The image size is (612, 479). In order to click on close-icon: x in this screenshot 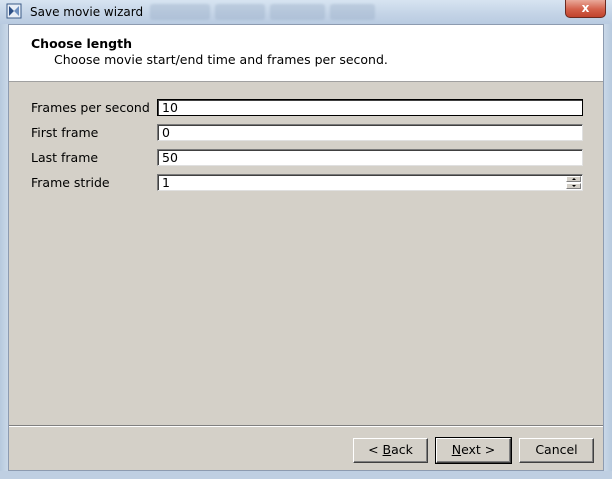, I will do `click(585, 8)`.